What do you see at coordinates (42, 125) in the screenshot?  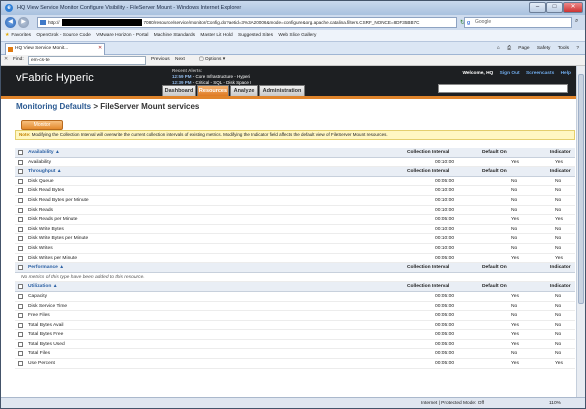 I see `monitor-button: Monitor` at bounding box center [42, 125].